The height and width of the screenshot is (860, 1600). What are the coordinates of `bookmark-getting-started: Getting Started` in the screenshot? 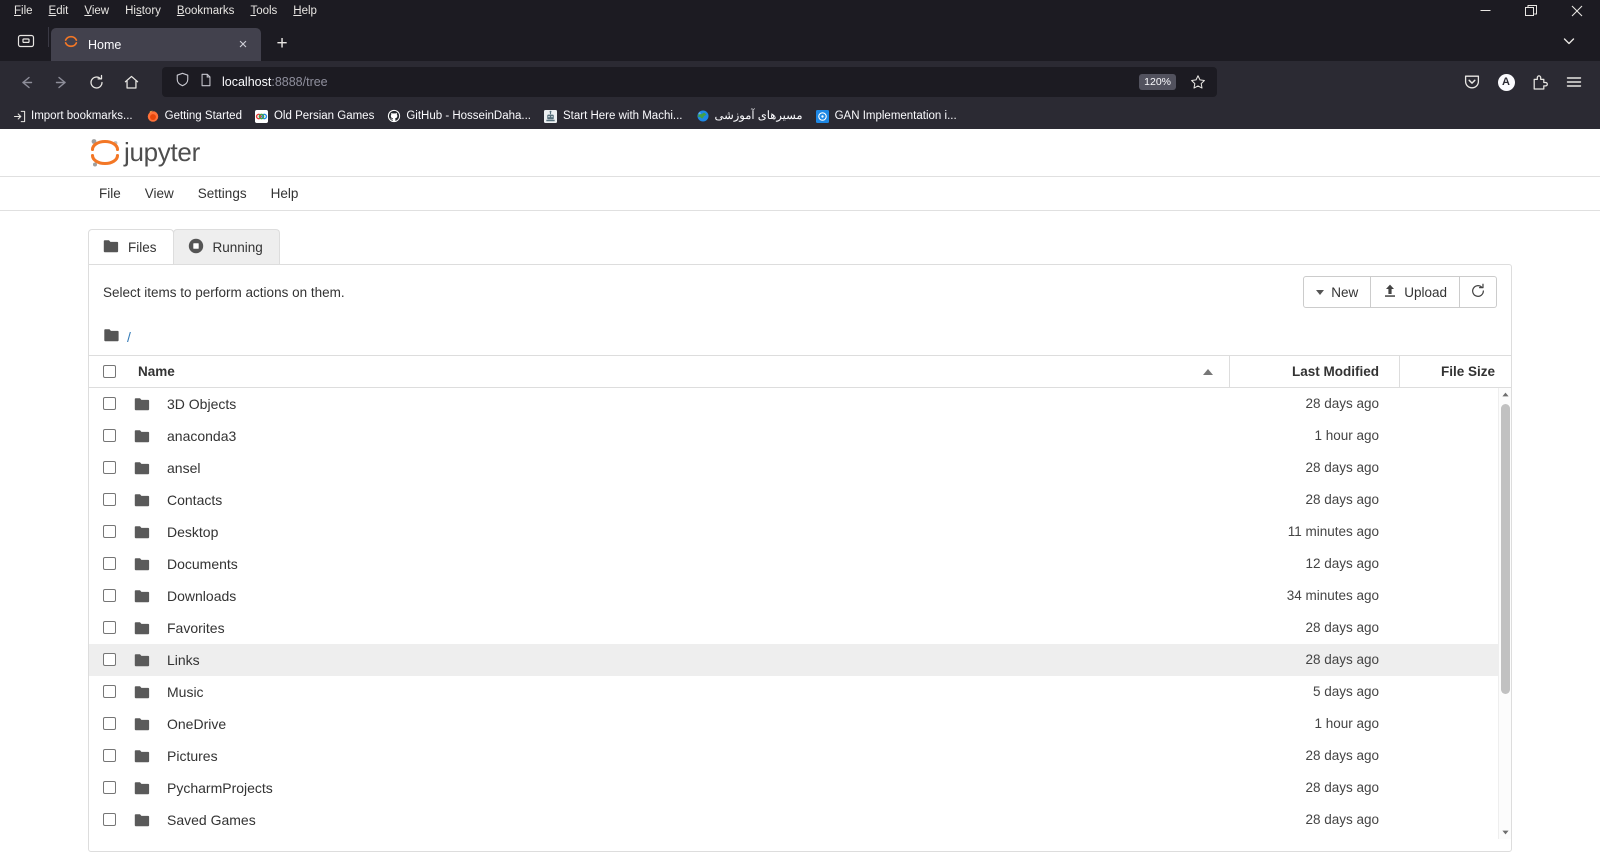 It's located at (194, 116).